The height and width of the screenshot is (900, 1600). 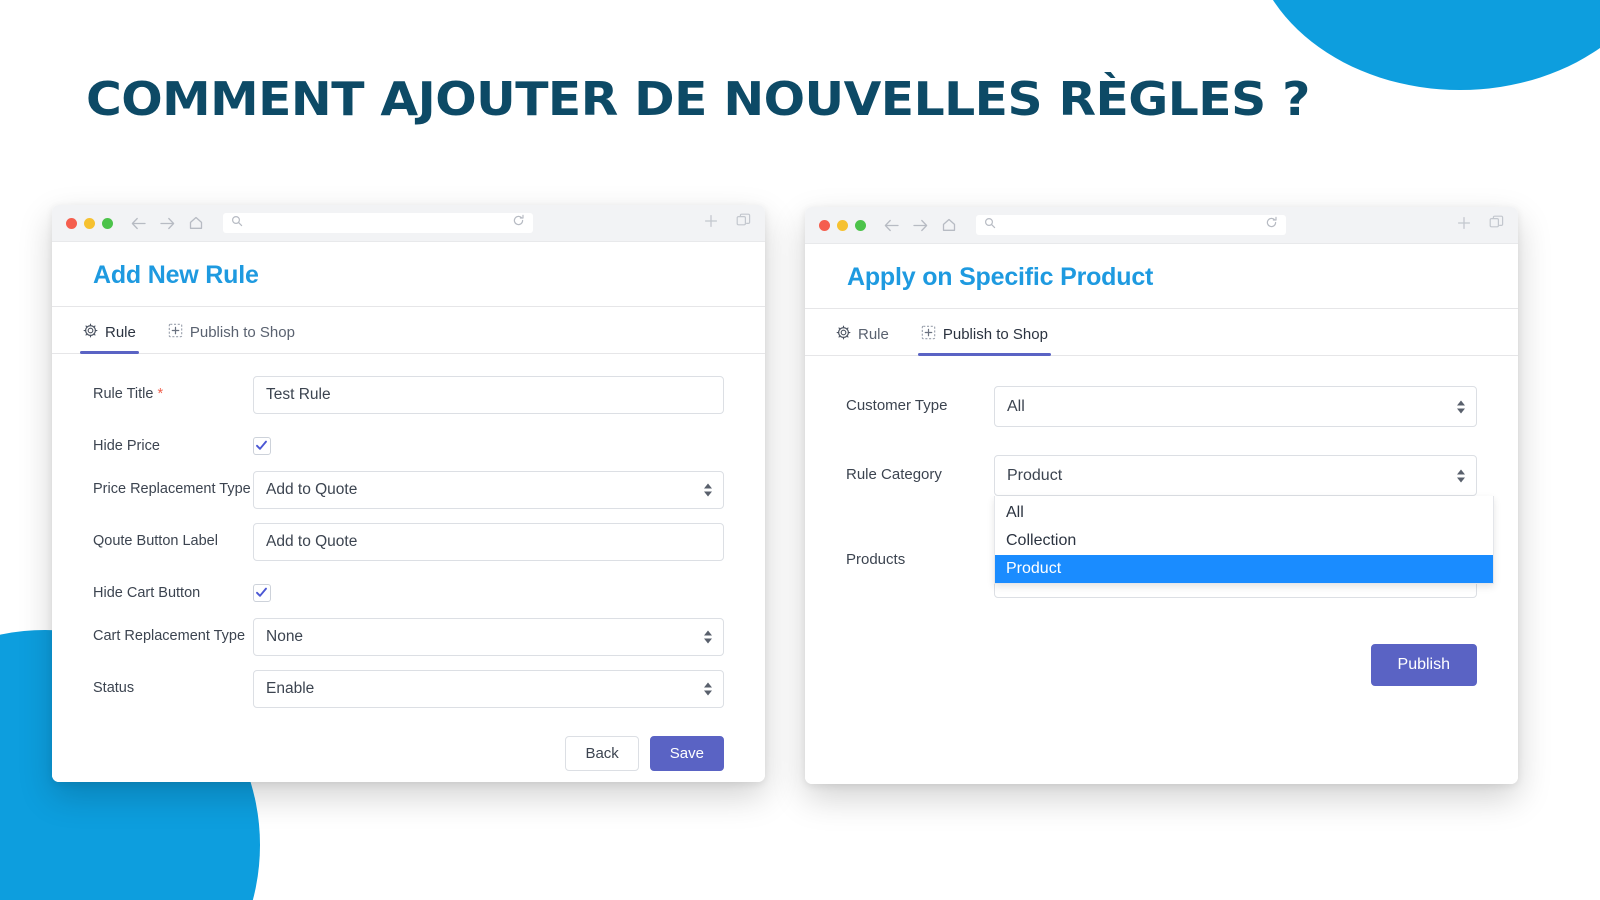 What do you see at coordinates (155, 541) in the screenshot?
I see `label-quote-button-label: Qoute Button Label` at bounding box center [155, 541].